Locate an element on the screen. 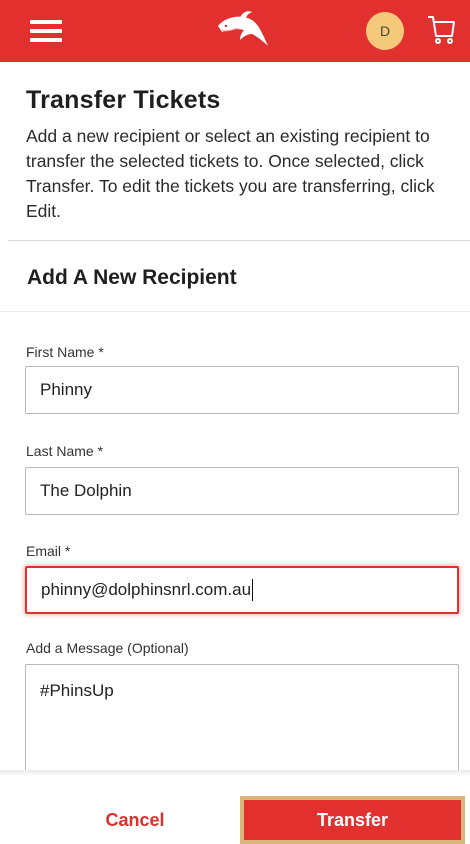  transfer-button: Transfer is located at coordinates (352, 820).